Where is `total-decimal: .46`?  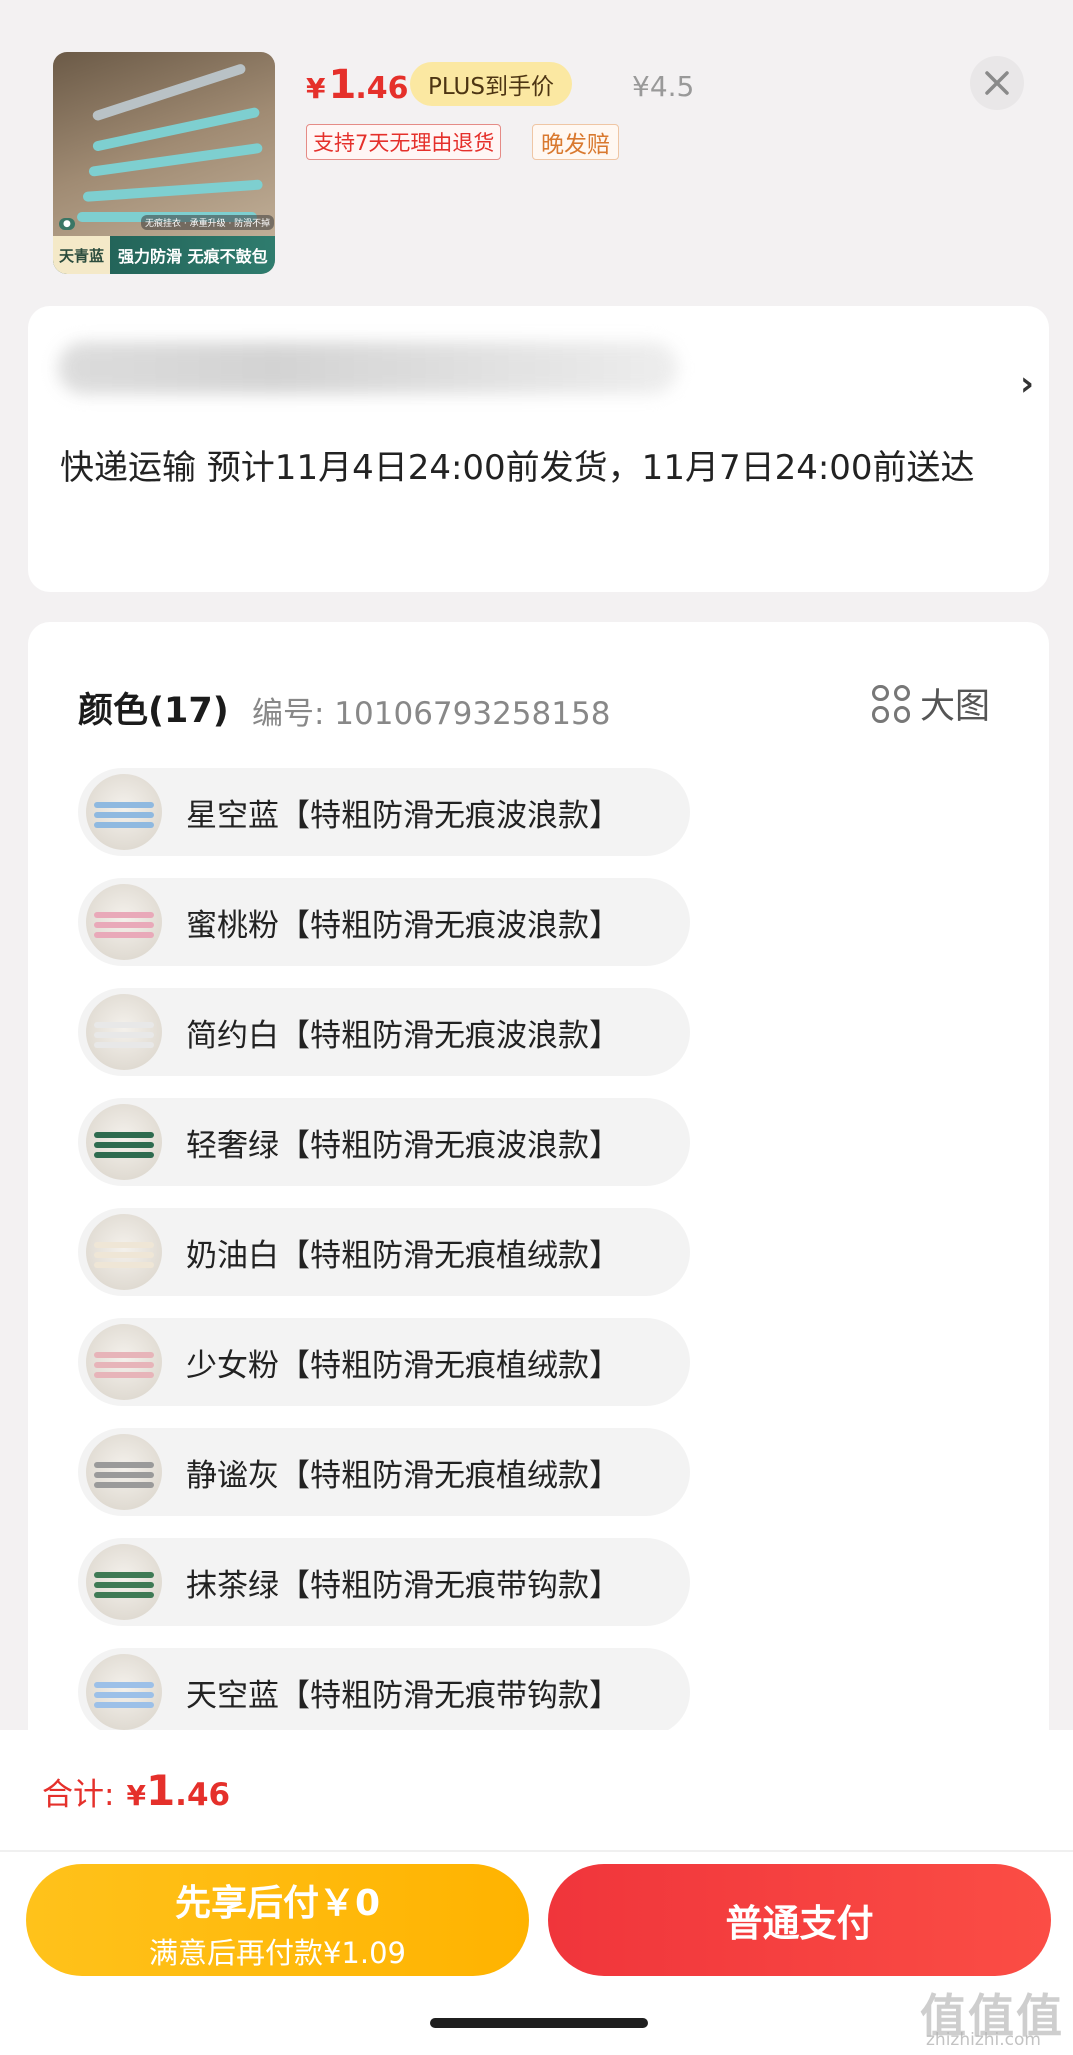 total-decimal: .46 is located at coordinates (203, 1795).